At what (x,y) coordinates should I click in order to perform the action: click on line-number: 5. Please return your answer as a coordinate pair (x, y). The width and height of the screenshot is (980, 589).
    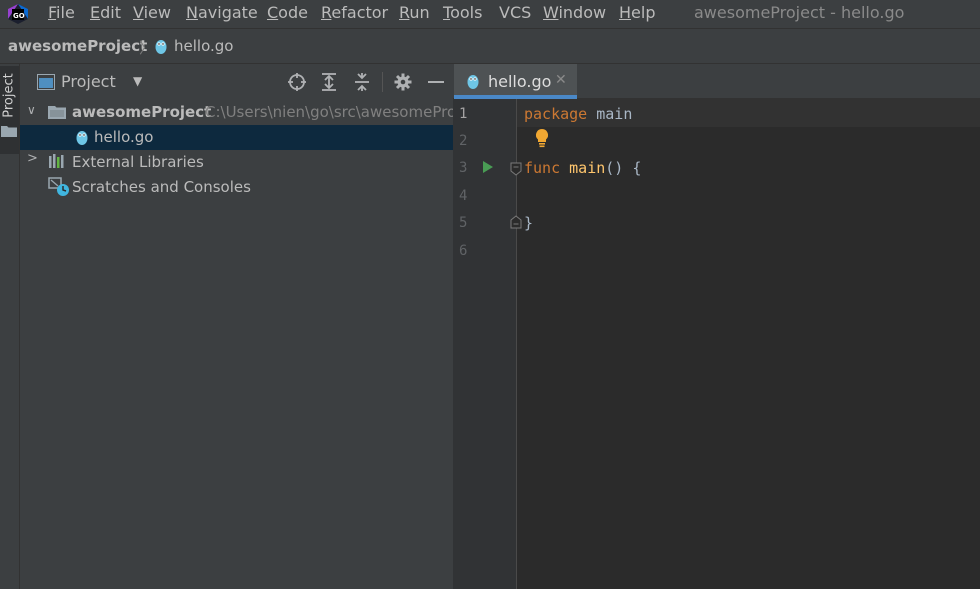
    Looking at the image, I should click on (463, 223).